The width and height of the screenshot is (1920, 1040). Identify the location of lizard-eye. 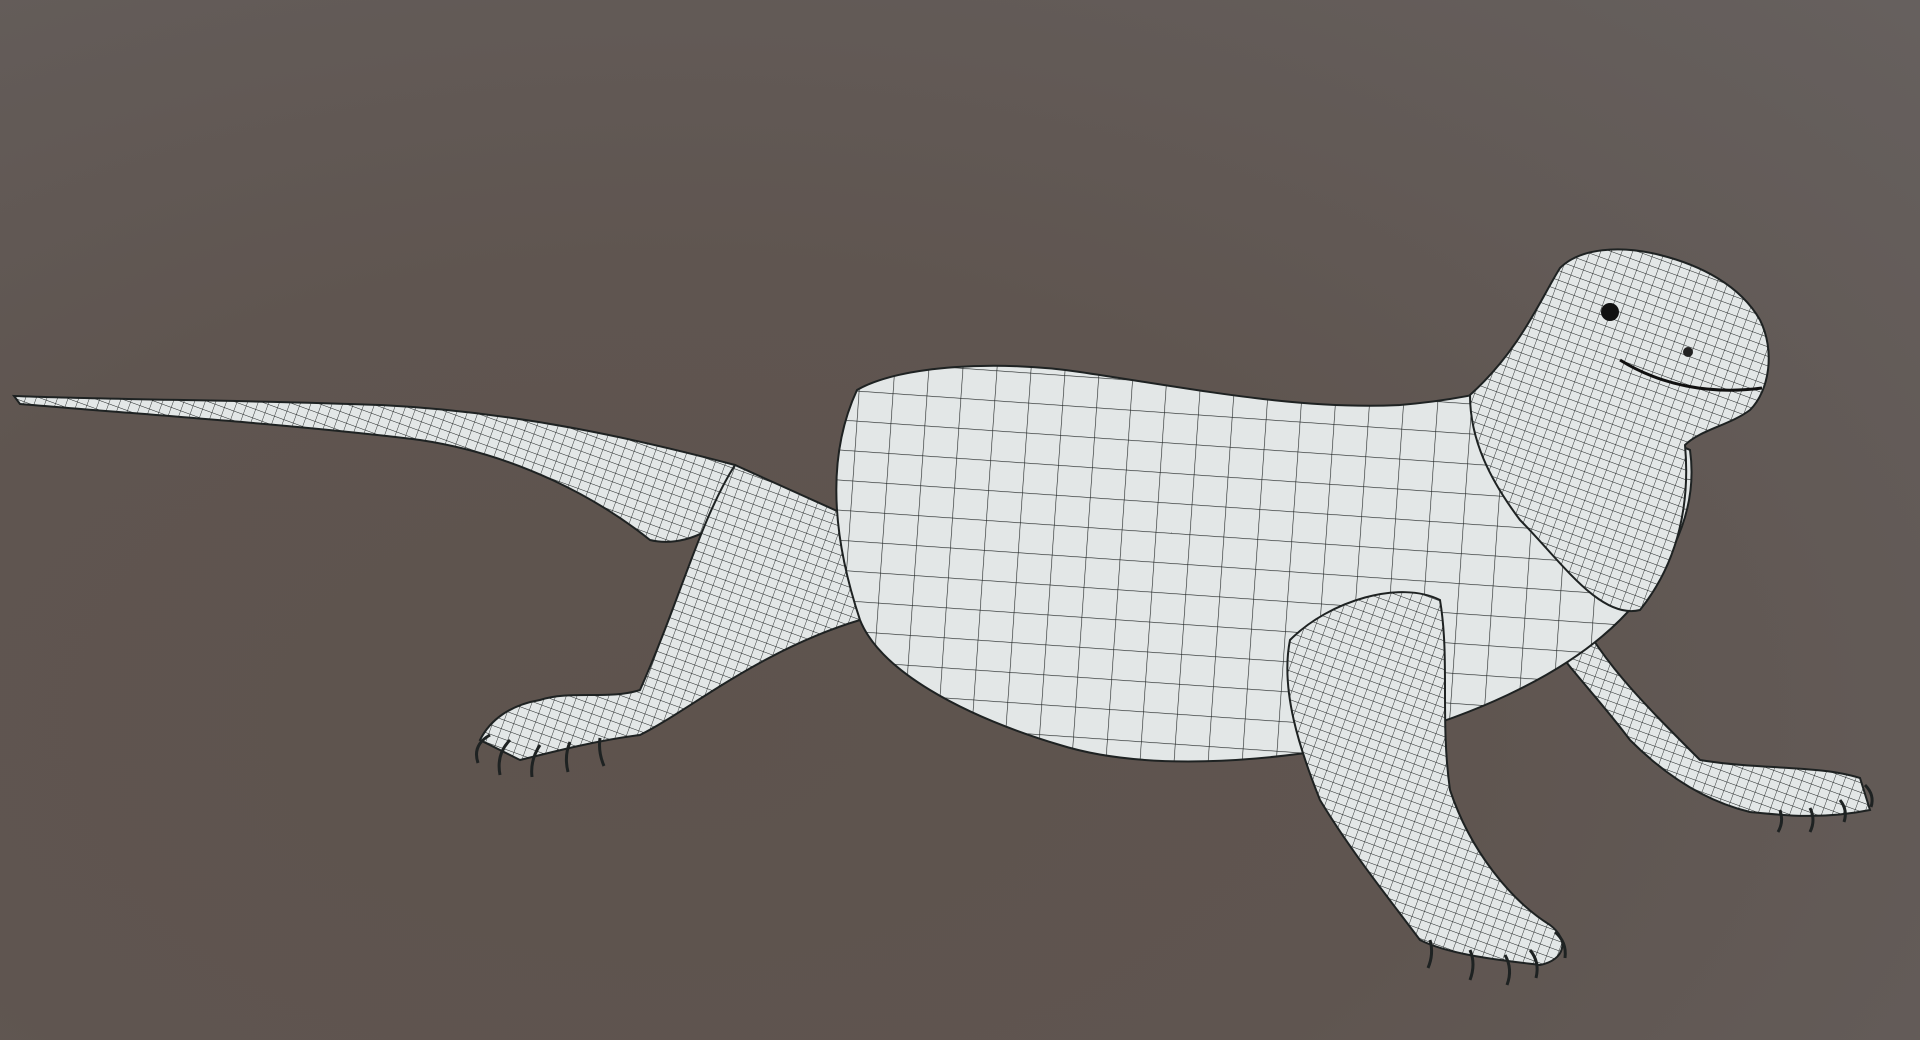
(1610, 312).